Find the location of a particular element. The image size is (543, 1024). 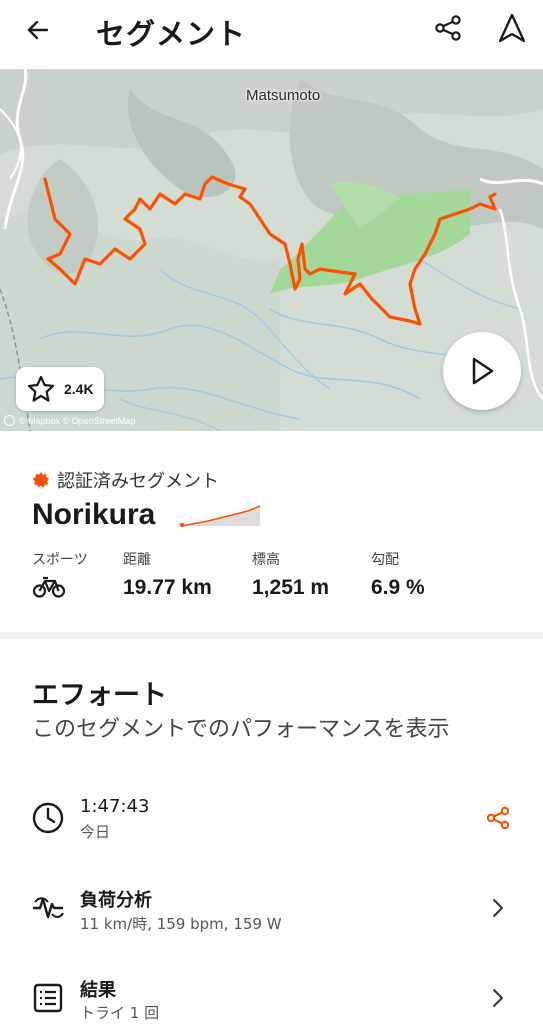

attribution-text: © Mapbox © OpenStreetMap is located at coordinates (77, 420).